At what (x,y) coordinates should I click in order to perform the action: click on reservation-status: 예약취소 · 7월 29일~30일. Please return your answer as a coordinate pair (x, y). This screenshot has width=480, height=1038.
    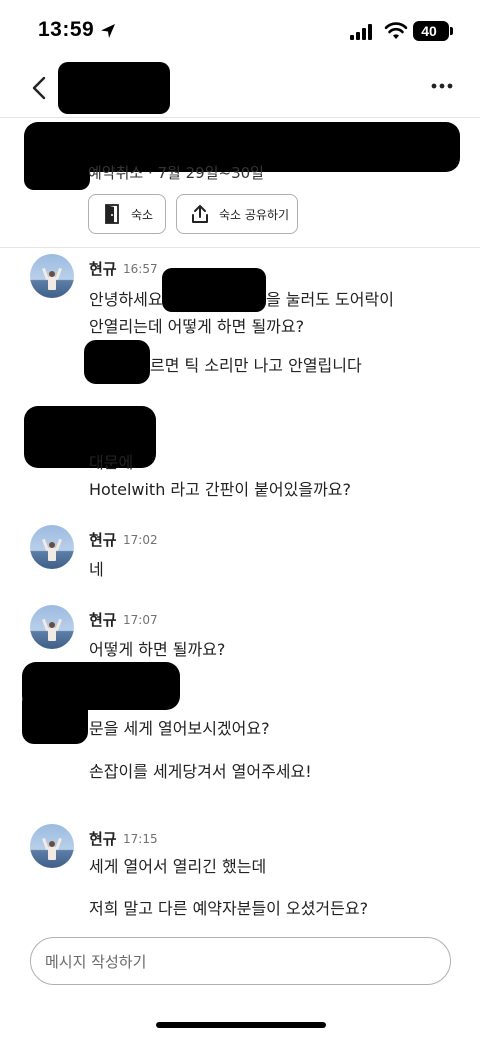
    Looking at the image, I should click on (176, 173).